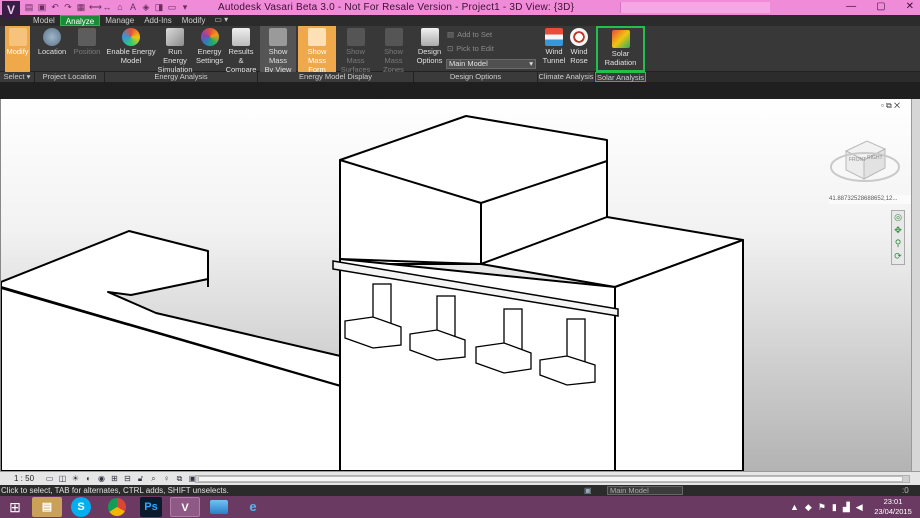 The image size is (920, 518). I want to click on network-icon: ▟, so click(846, 507).